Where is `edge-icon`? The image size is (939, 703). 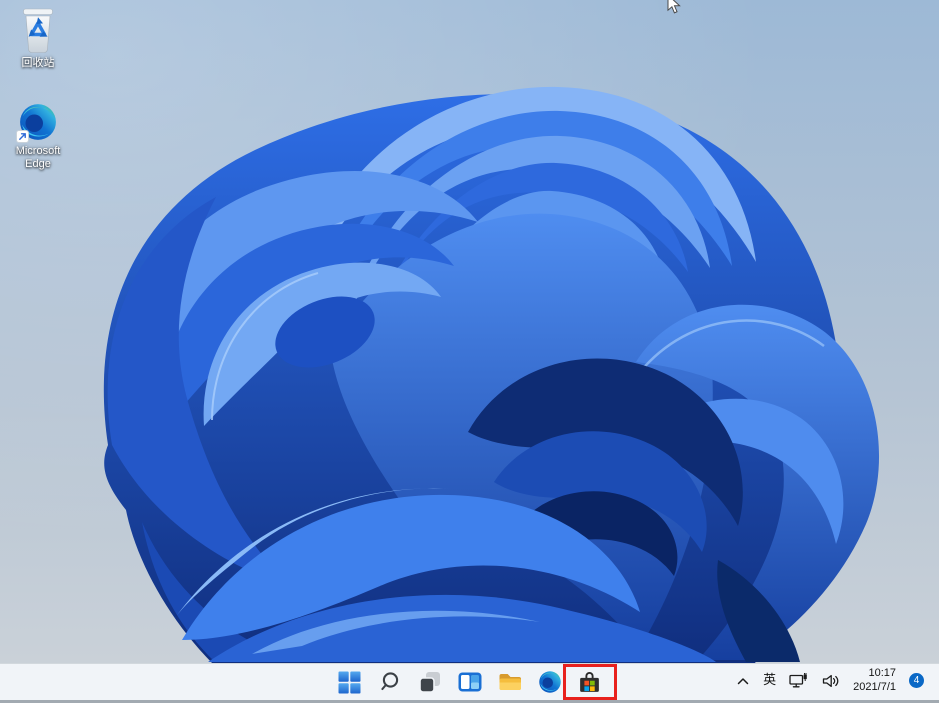
edge-icon is located at coordinates (550, 682).